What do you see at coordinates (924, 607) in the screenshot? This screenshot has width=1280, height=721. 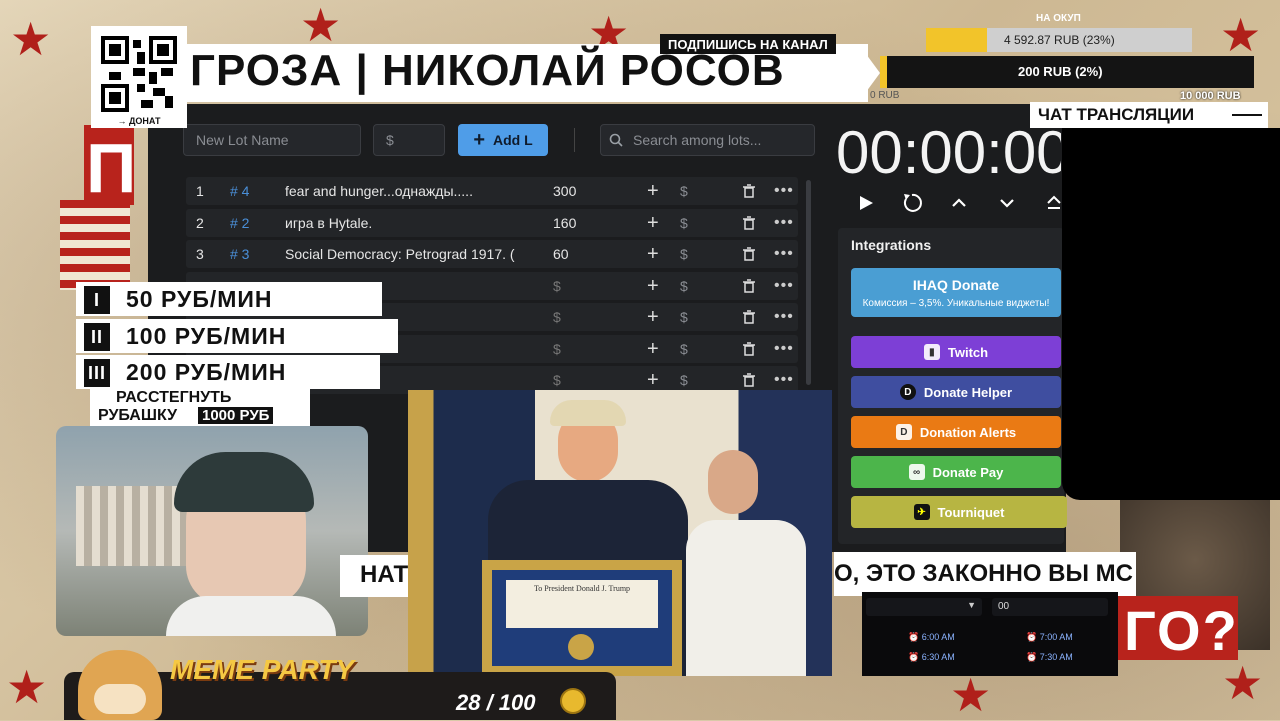 I see `alarm-select: ▼` at bounding box center [924, 607].